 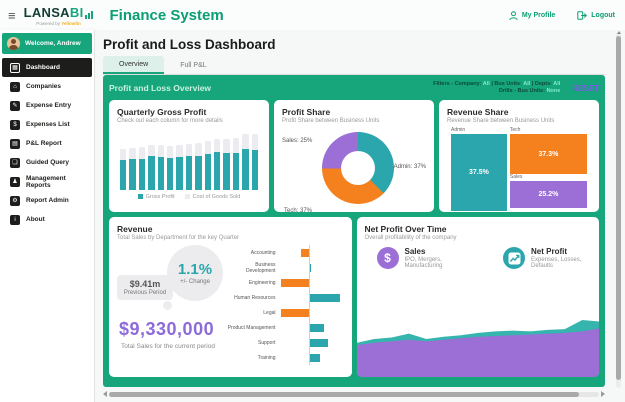 I want to click on dollar-icon: $, so click(x=387, y=258).